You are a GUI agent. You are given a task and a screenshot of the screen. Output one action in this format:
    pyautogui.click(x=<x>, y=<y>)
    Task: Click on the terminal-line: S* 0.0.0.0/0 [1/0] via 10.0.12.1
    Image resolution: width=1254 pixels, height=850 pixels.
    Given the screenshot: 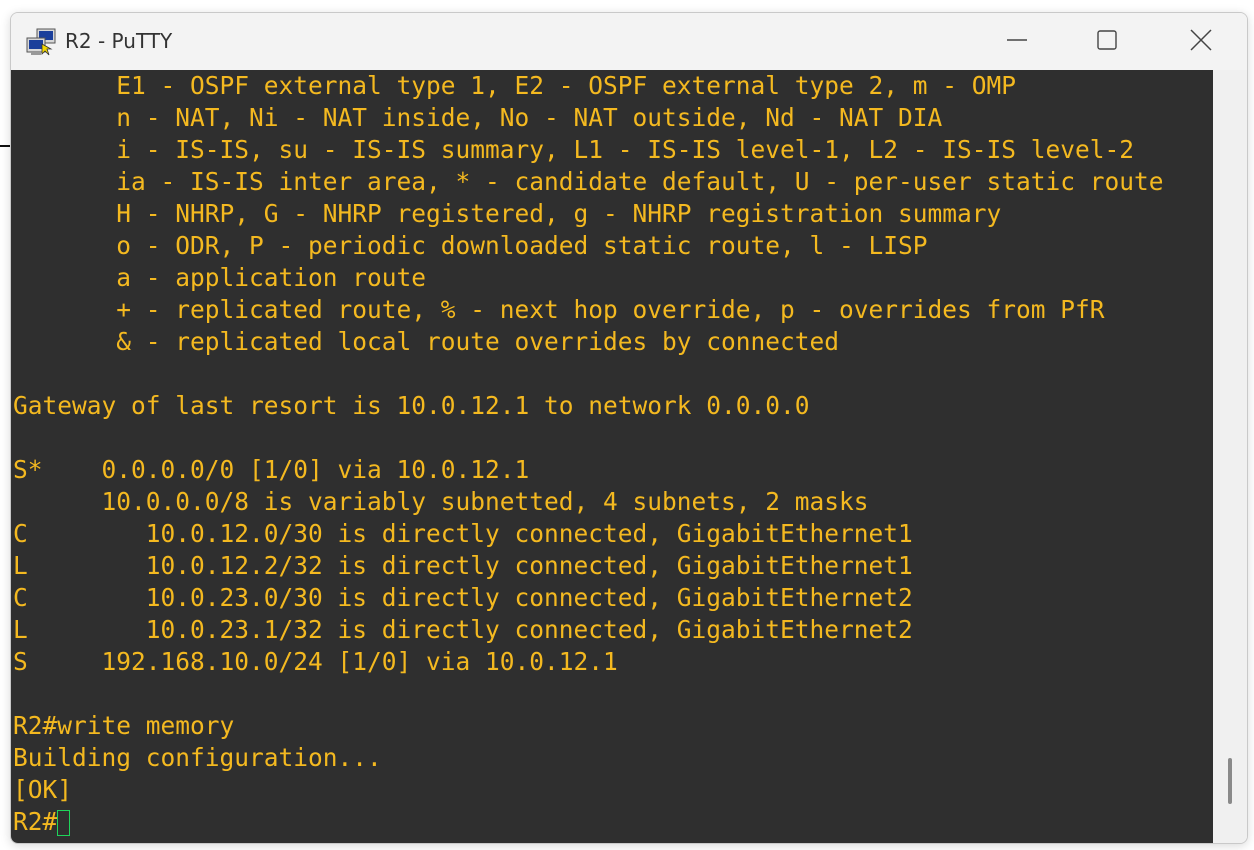 What is the action you would take?
    pyautogui.click(x=271, y=469)
    